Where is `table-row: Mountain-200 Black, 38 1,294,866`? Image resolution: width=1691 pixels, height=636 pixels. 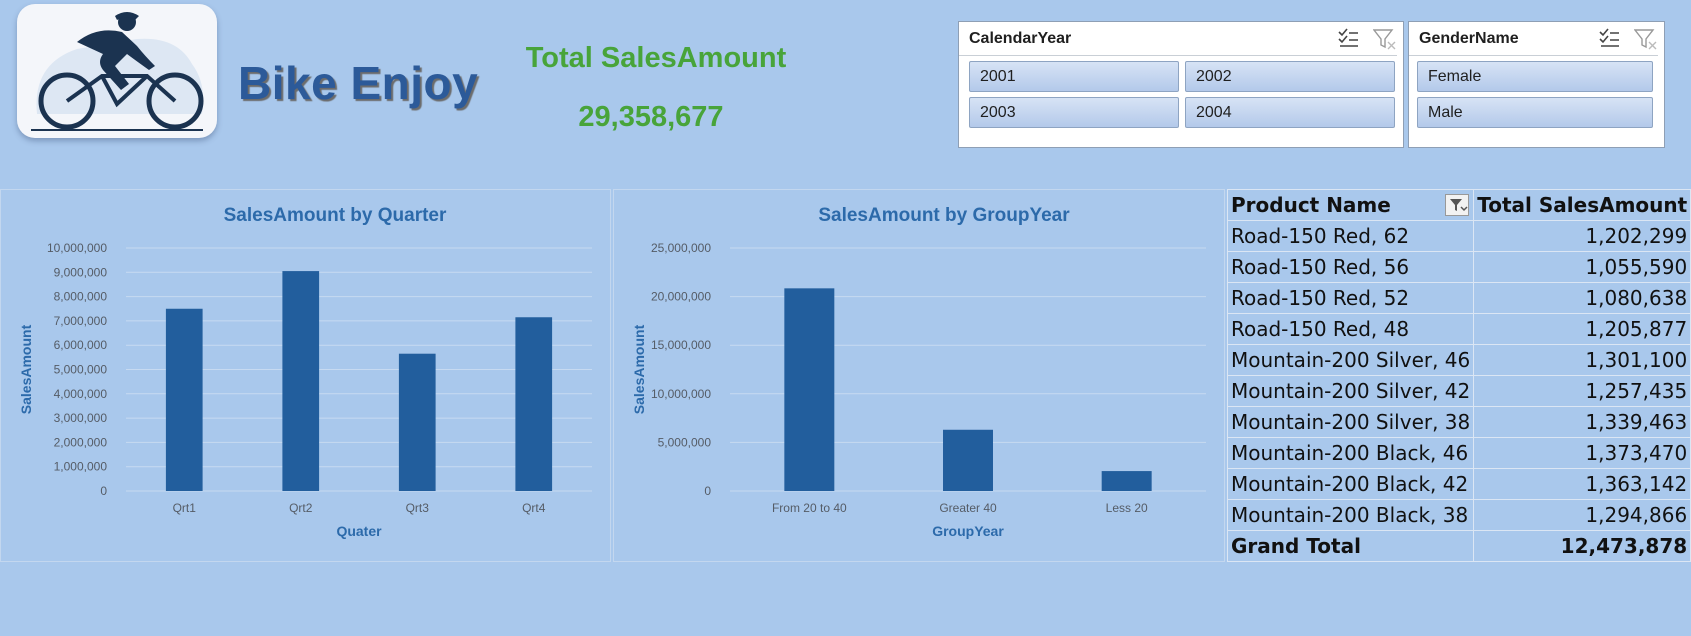 table-row: Mountain-200 Black, 38 1,294,866 is located at coordinates (1458, 515).